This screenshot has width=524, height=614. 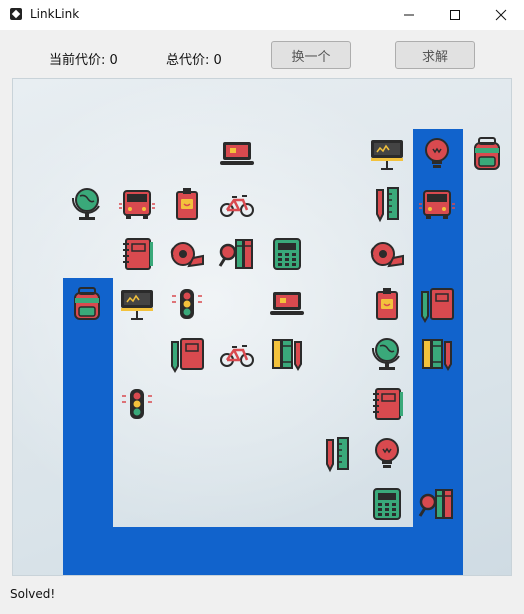 I want to click on window-title: LinkLink, so click(x=55, y=14).